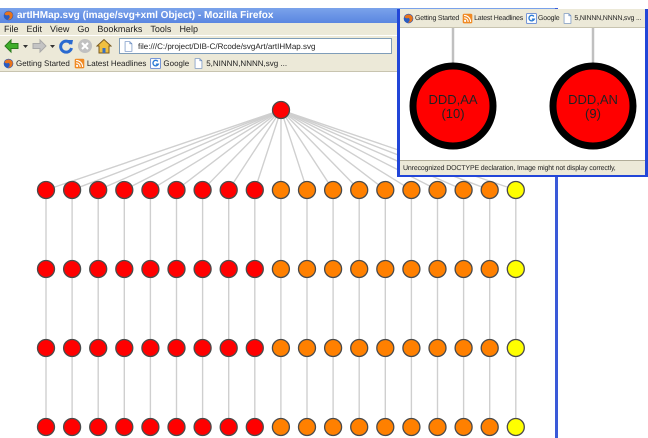 This screenshot has height=438, width=648. I want to click on node-label: DDD,AA, so click(453, 99).